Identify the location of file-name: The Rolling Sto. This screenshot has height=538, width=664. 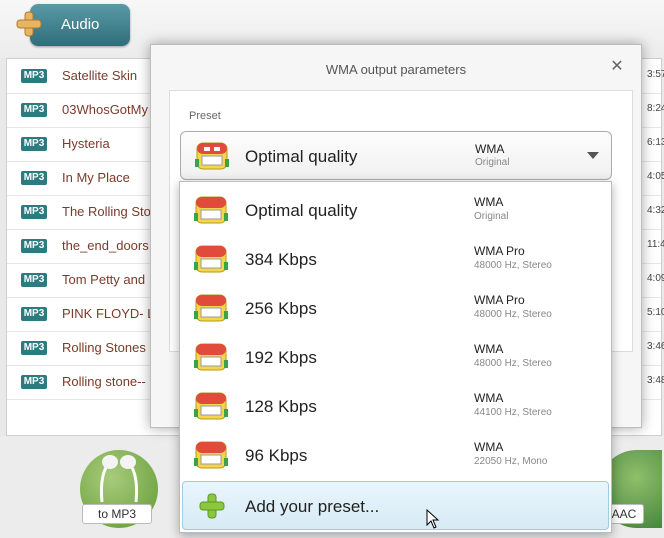
(106, 211).